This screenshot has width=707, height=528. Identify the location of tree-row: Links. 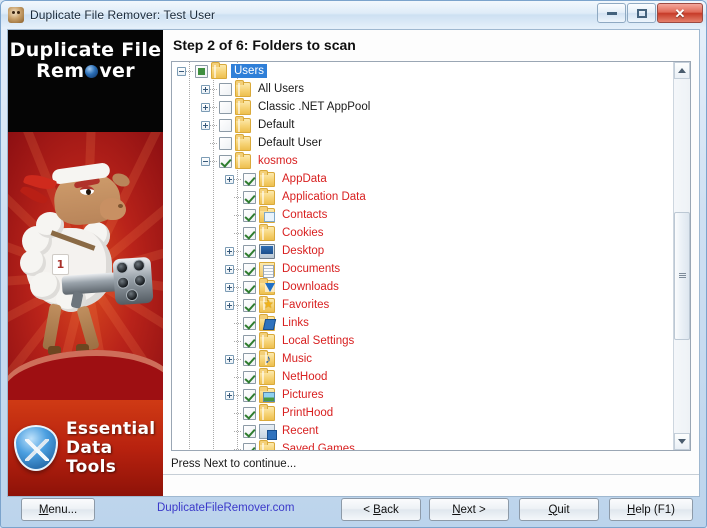
(423, 322).